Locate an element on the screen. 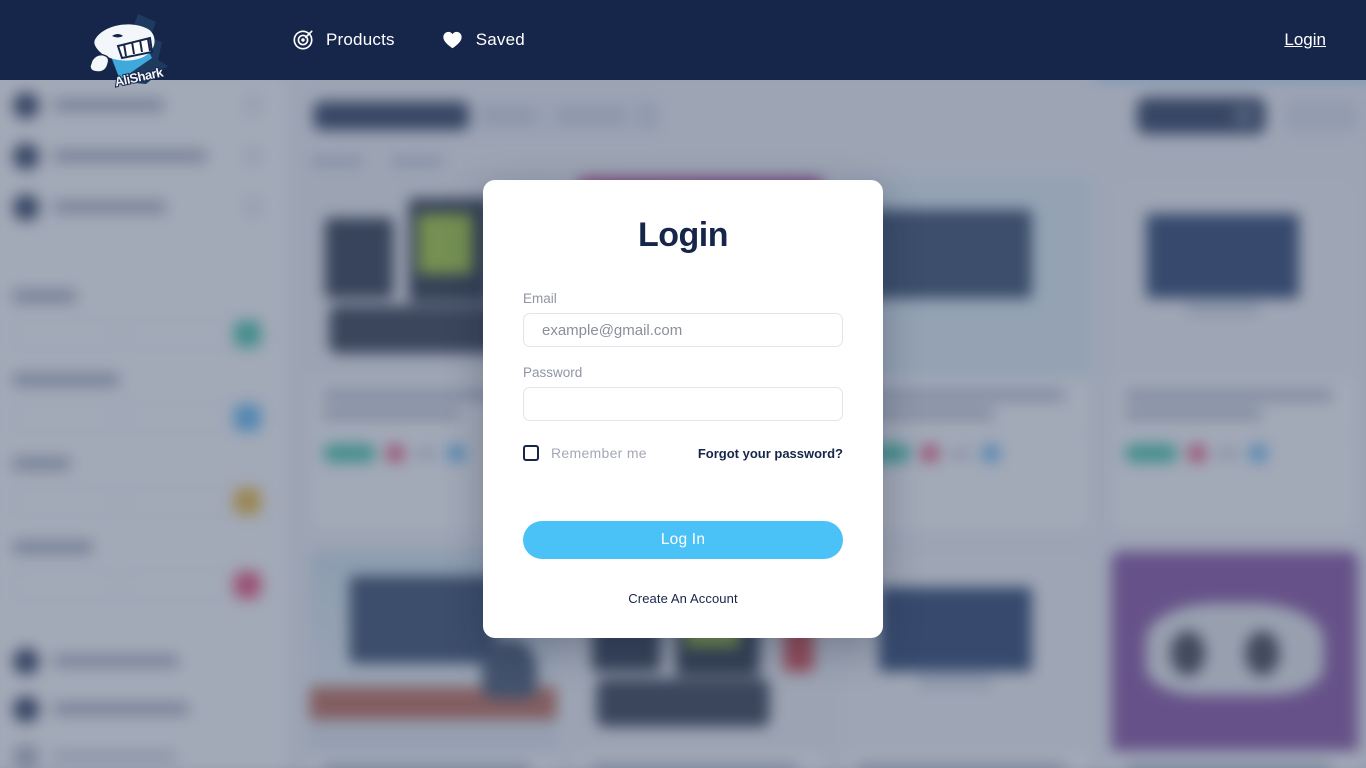  nav-label-products: Products is located at coordinates (360, 39).